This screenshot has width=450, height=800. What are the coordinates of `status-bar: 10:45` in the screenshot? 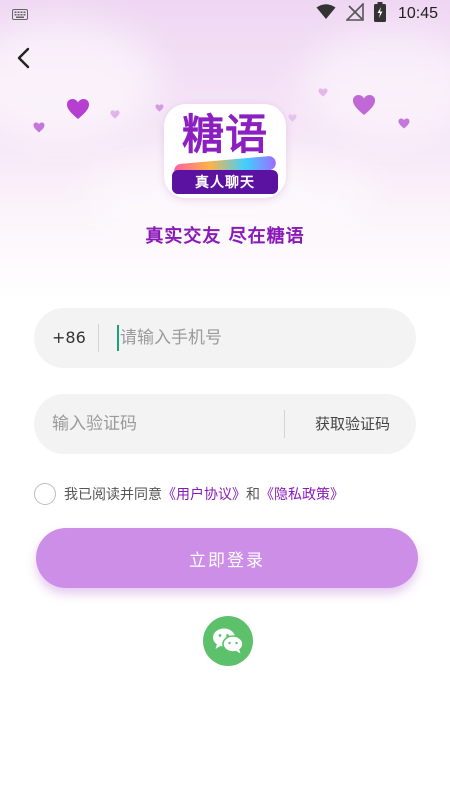 It's located at (225, 14).